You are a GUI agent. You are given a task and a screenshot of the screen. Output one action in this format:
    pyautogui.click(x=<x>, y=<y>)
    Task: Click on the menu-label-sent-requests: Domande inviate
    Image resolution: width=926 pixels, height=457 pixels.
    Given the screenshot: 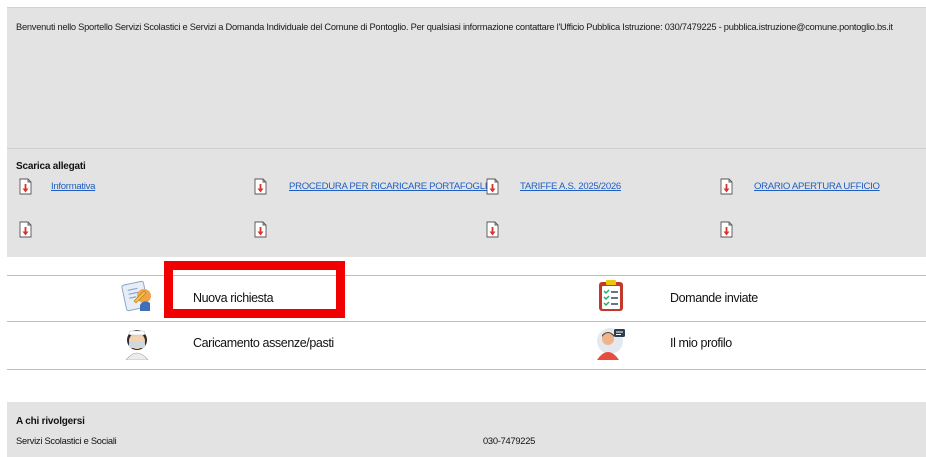 What is the action you would take?
    pyautogui.click(x=714, y=298)
    